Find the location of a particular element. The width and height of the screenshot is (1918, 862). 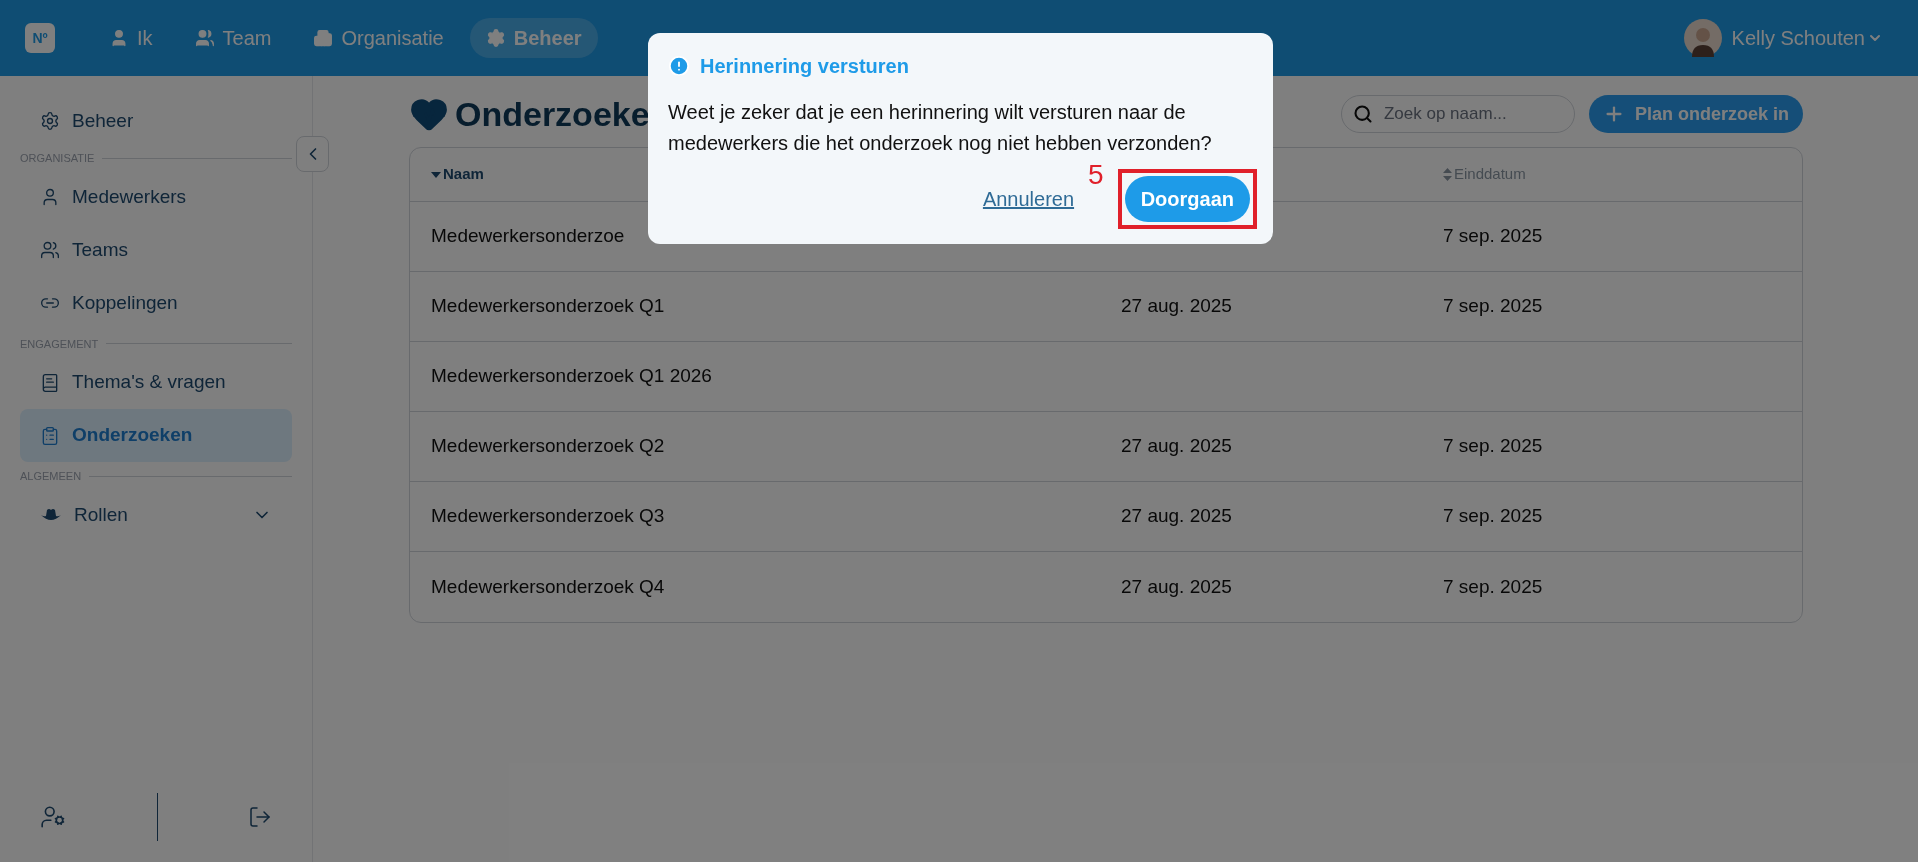

sort-down-icon is located at coordinates (436, 174).